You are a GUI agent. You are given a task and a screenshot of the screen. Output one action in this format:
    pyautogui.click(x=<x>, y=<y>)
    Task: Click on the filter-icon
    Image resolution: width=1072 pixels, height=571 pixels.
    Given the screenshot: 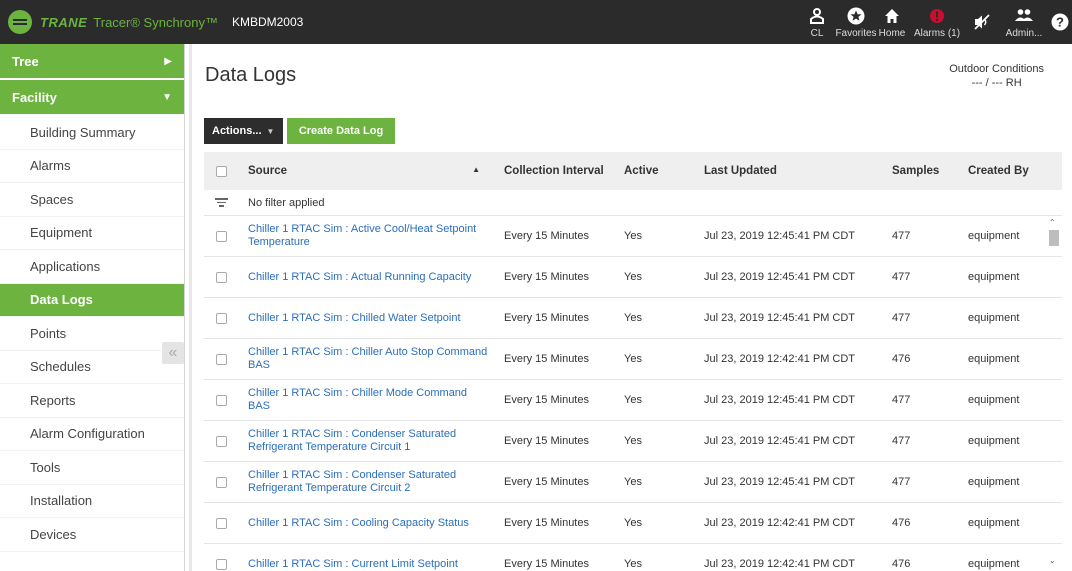 What is the action you would take?
    pyautogui.click(x=221, y=202)
    